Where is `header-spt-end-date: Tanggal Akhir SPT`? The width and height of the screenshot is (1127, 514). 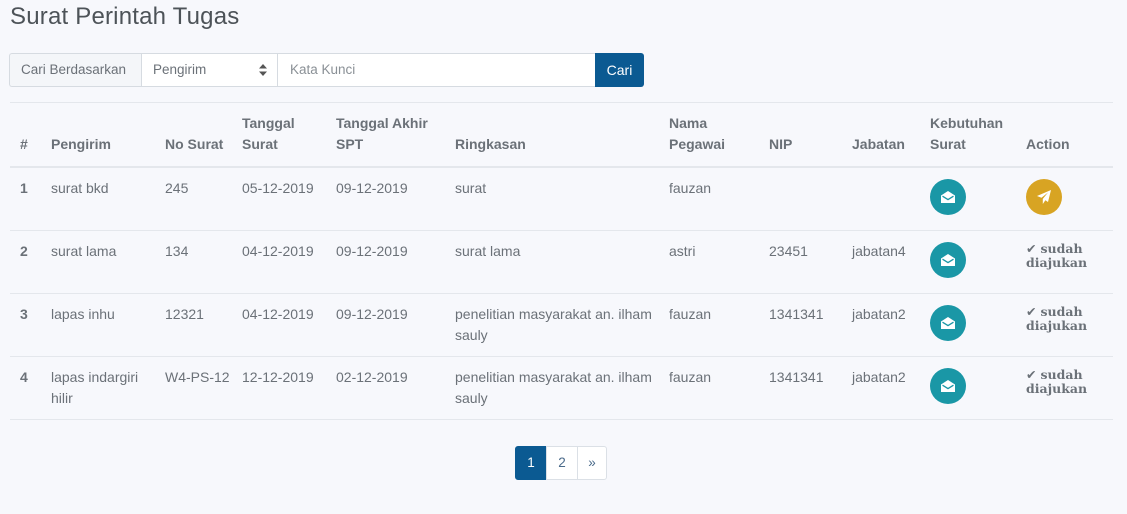
header-spt-end-date: Tanggal Akhir SPT is located at coordinates (382, 133).